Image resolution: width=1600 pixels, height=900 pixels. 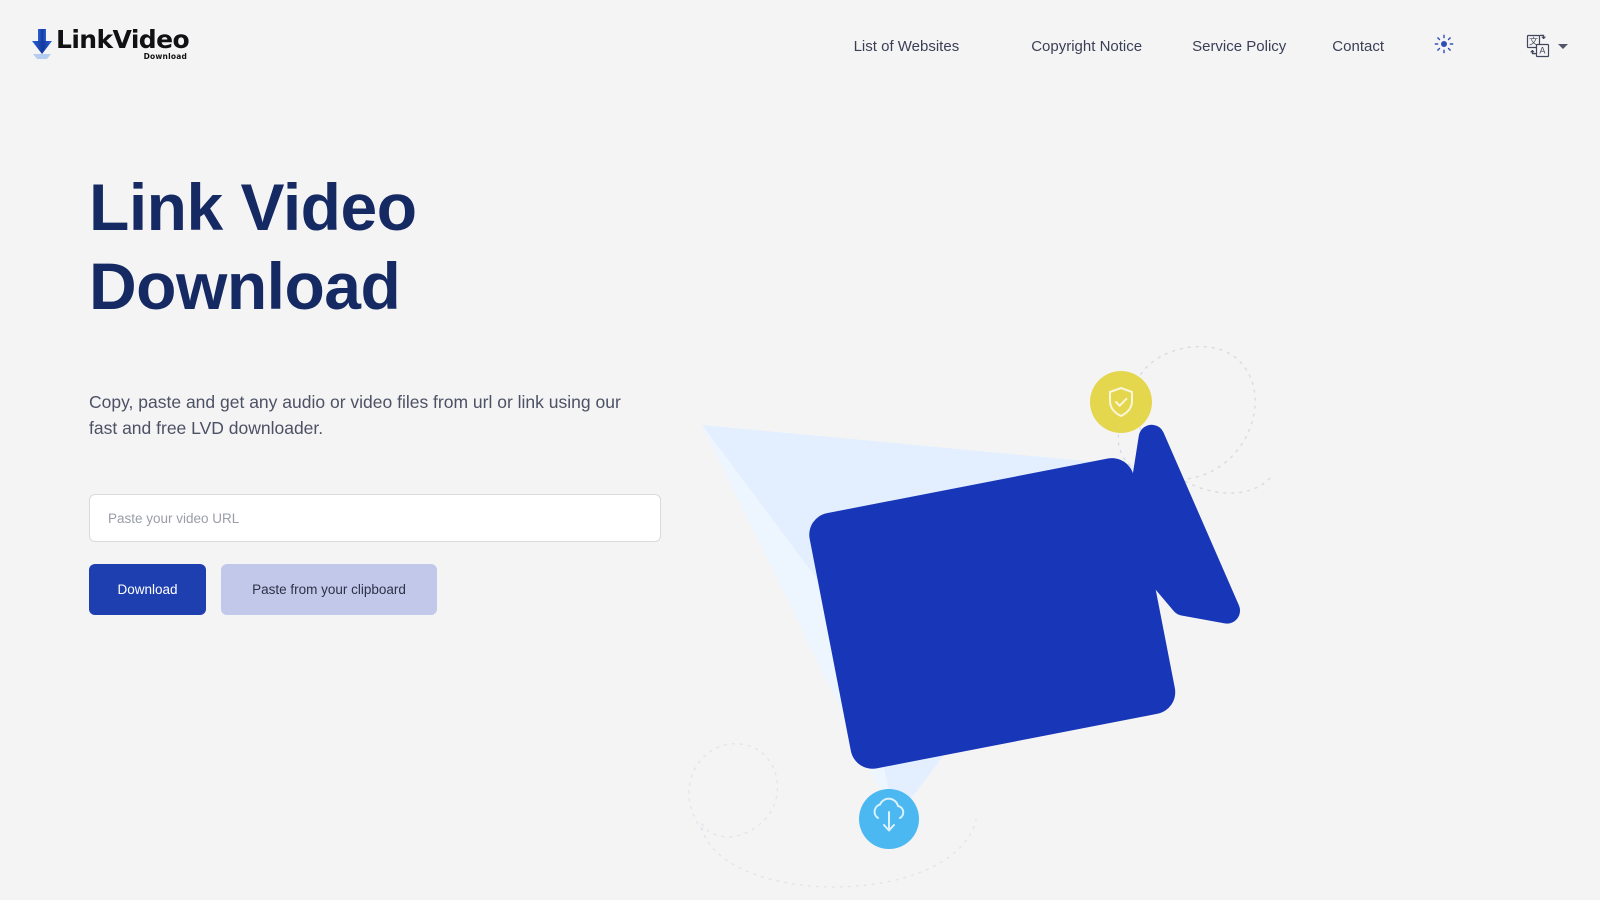 I want to click on svg-text: A, so click(x=1542, y=52).